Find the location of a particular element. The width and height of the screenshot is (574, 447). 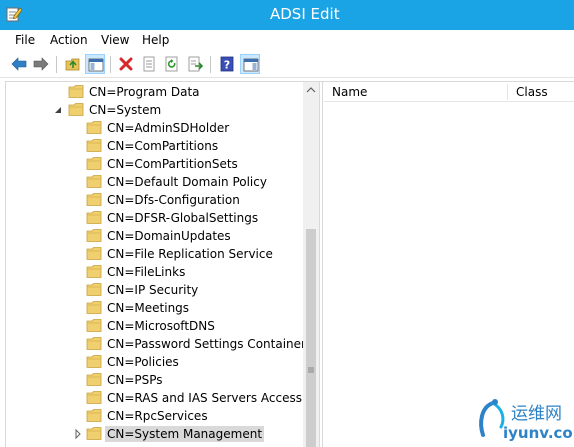

tree-item: CN=AdminSDHolder is located at coordinates (154, 128).